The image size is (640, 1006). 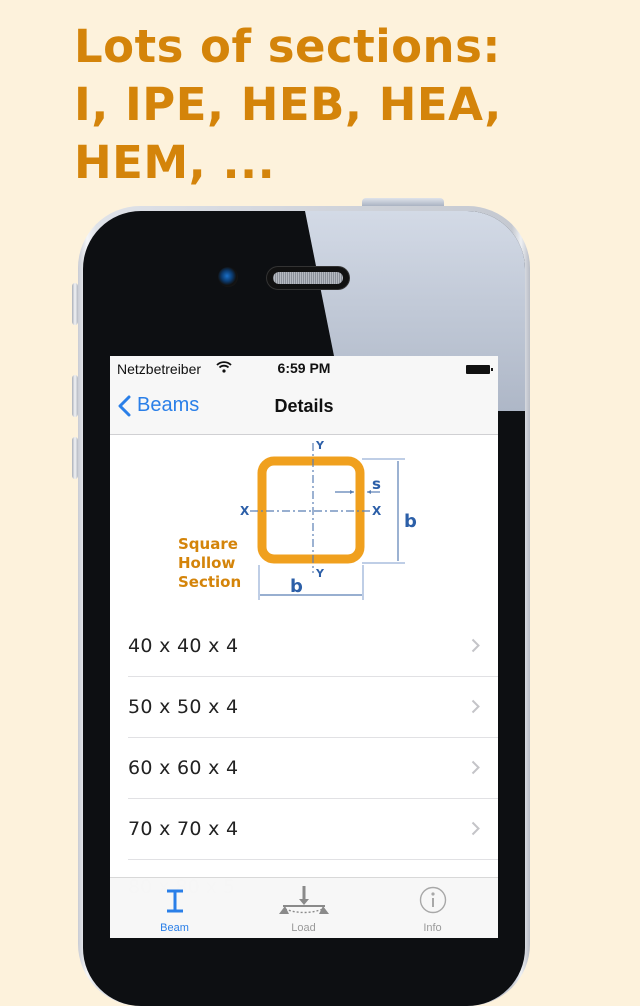 What do you see at coordinates (377, 511) in the screenshot?
I see `axis-x-right-label: X` at bounding box center [377, 511].